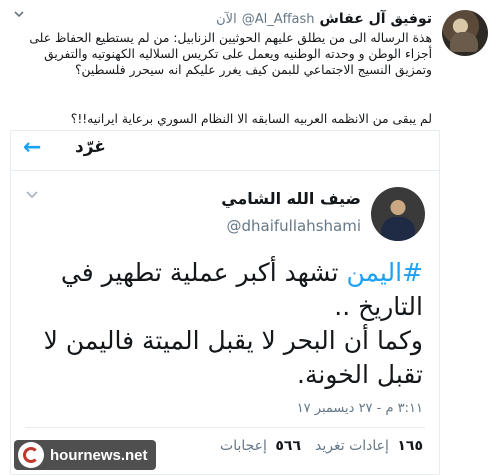  What do you see at coordinates (32, 148) in the screenshot?
I see `arrow-left-icon: ←` at bounding box center [32, 148].